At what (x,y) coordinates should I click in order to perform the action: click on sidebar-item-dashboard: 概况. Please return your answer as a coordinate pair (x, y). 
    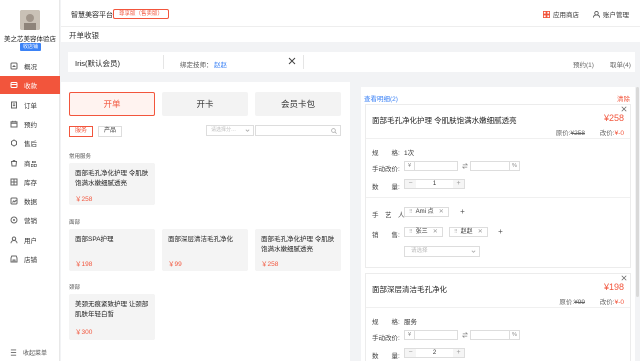
    Looking at the image, I should click on (30, 66).